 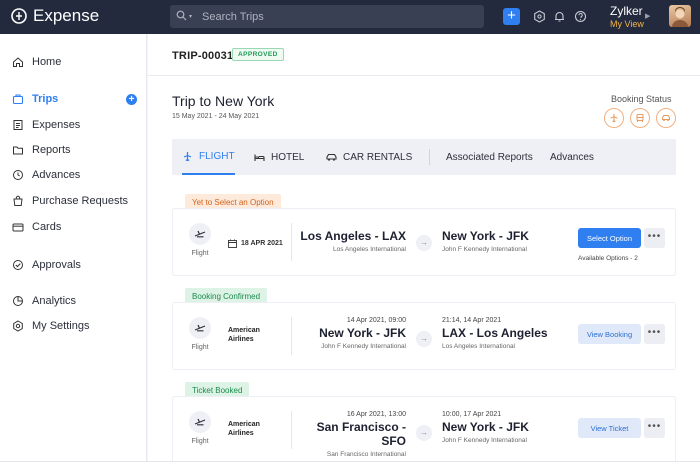 I want to click on tab-flight: FLIGHT, so click(x=208, y=157).